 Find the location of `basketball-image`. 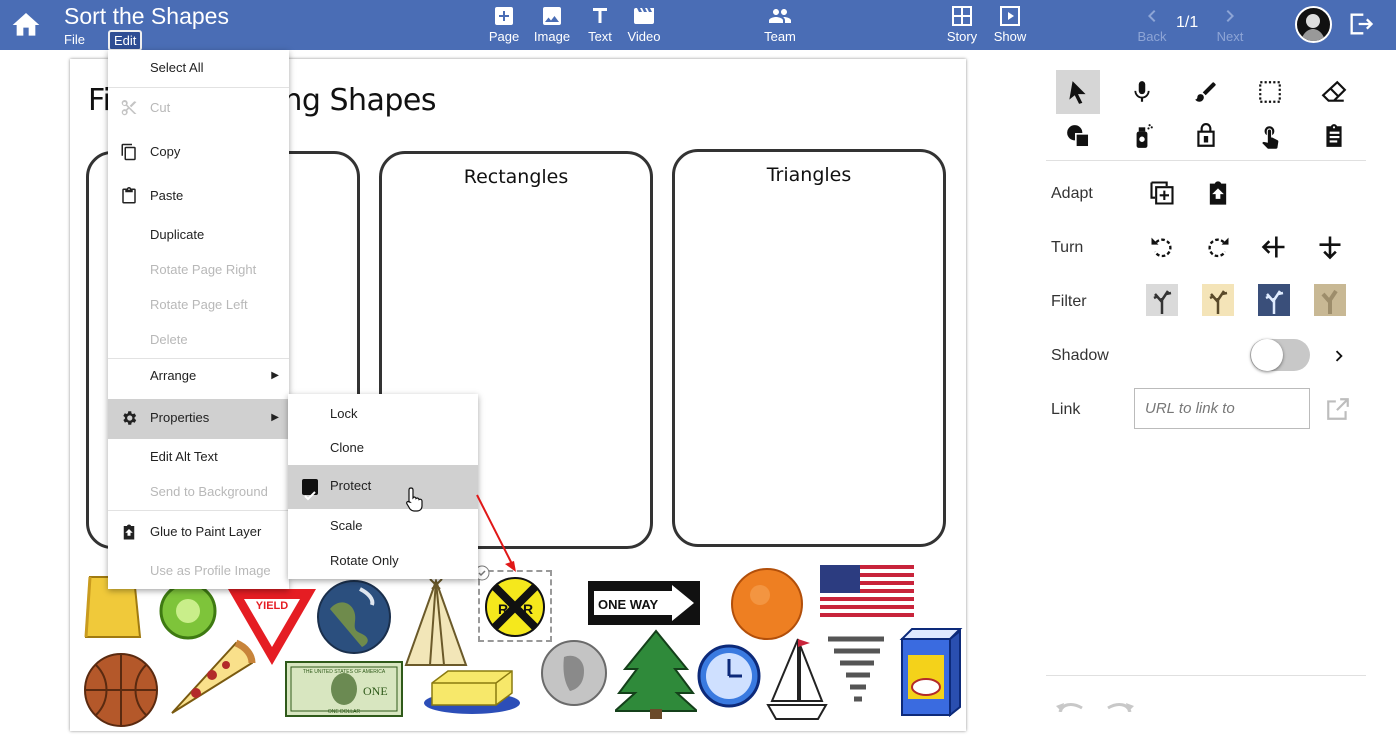

basketball-image is located at coordinates (121, 690).